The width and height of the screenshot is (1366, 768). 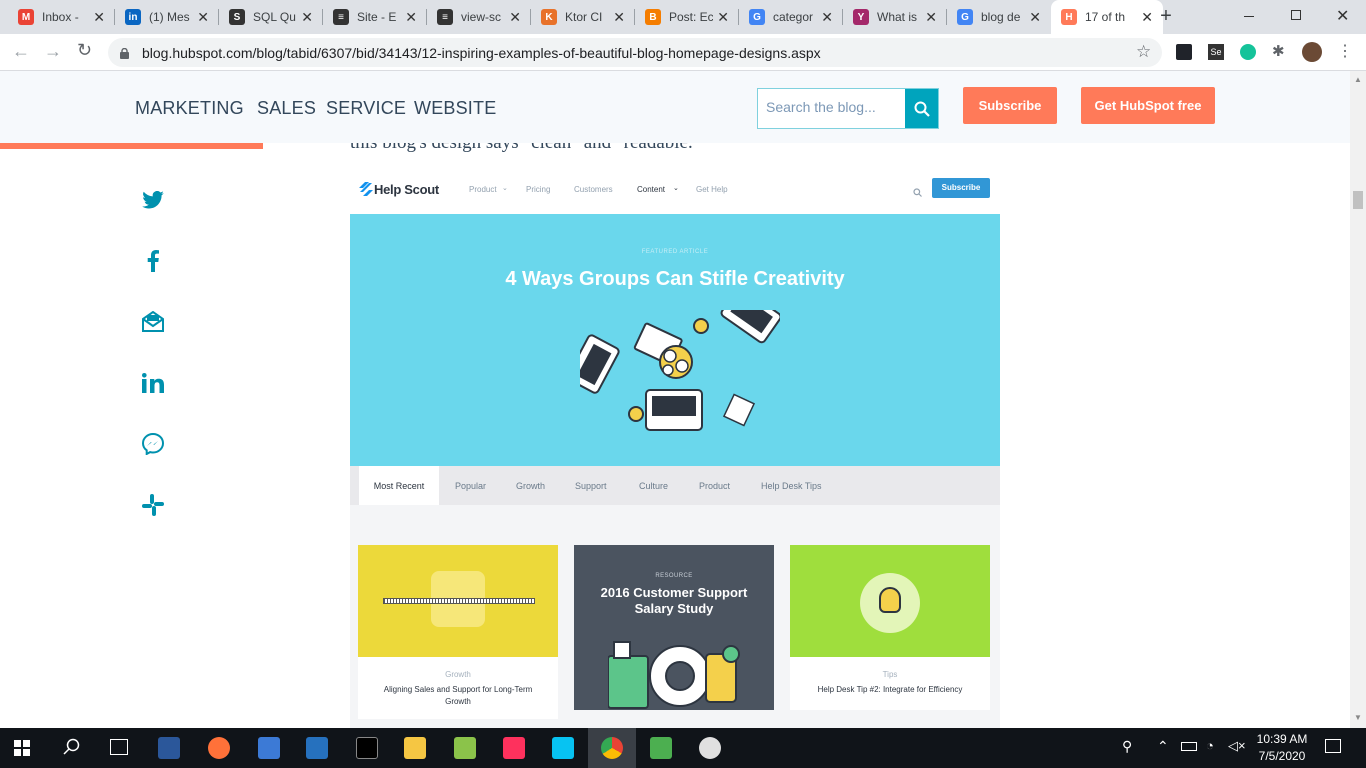 What do you see at coordinates (189, 108) in the screenshot?
I see `nav-marketing: MARKETING` at bounding box center [189, 108].